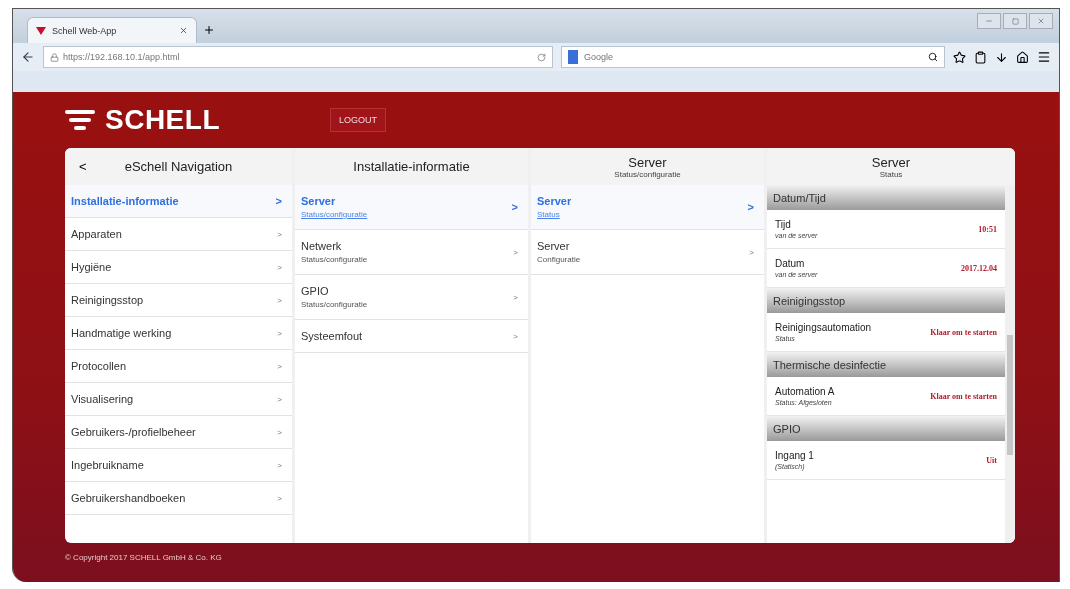  Describe the element at coordinates (1022, 57) in the screenshot. I see `home-icon` at that location.